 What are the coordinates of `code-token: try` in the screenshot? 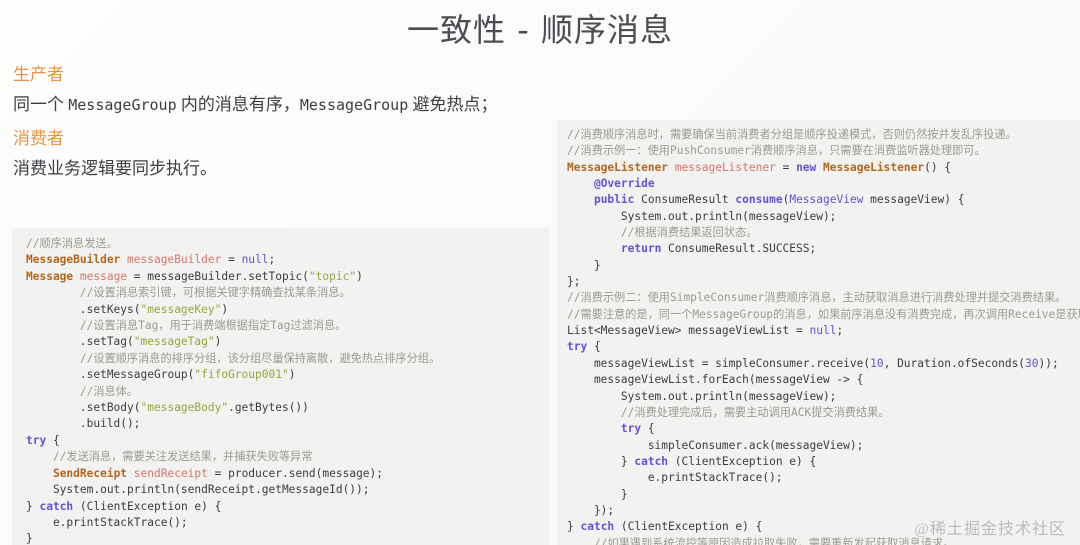 It's located at (36, 440).